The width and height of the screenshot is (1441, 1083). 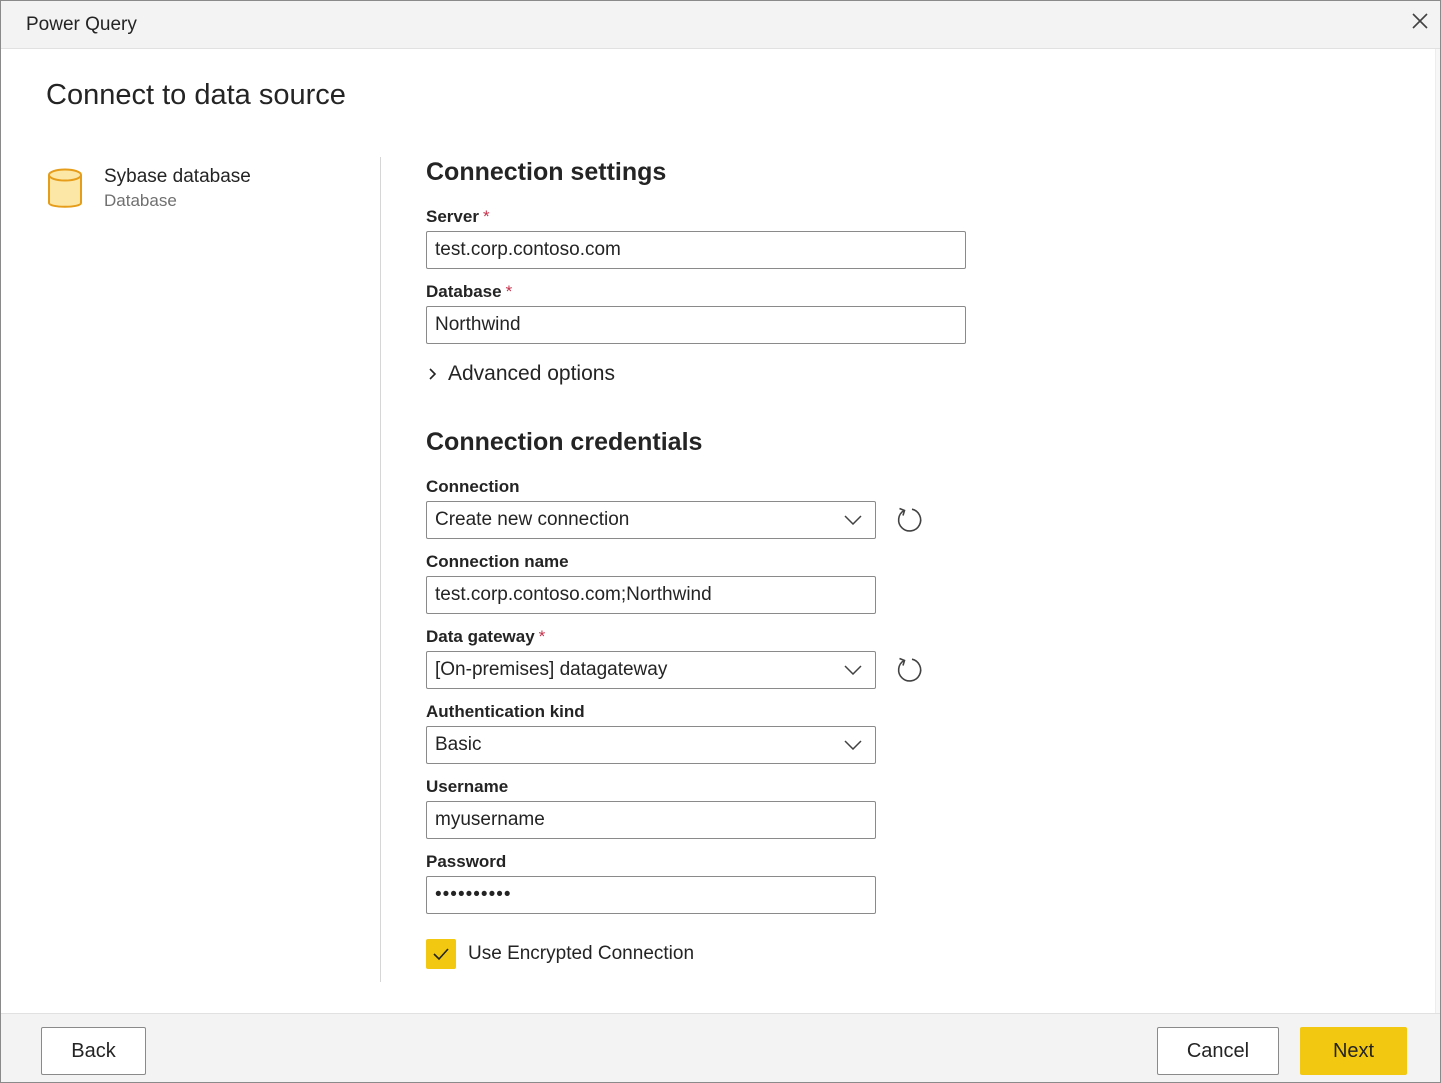 What do you see at coordinates (490, 819) in the screenshot?
I see `username-value: myusername` at bounding box center [490, 819].